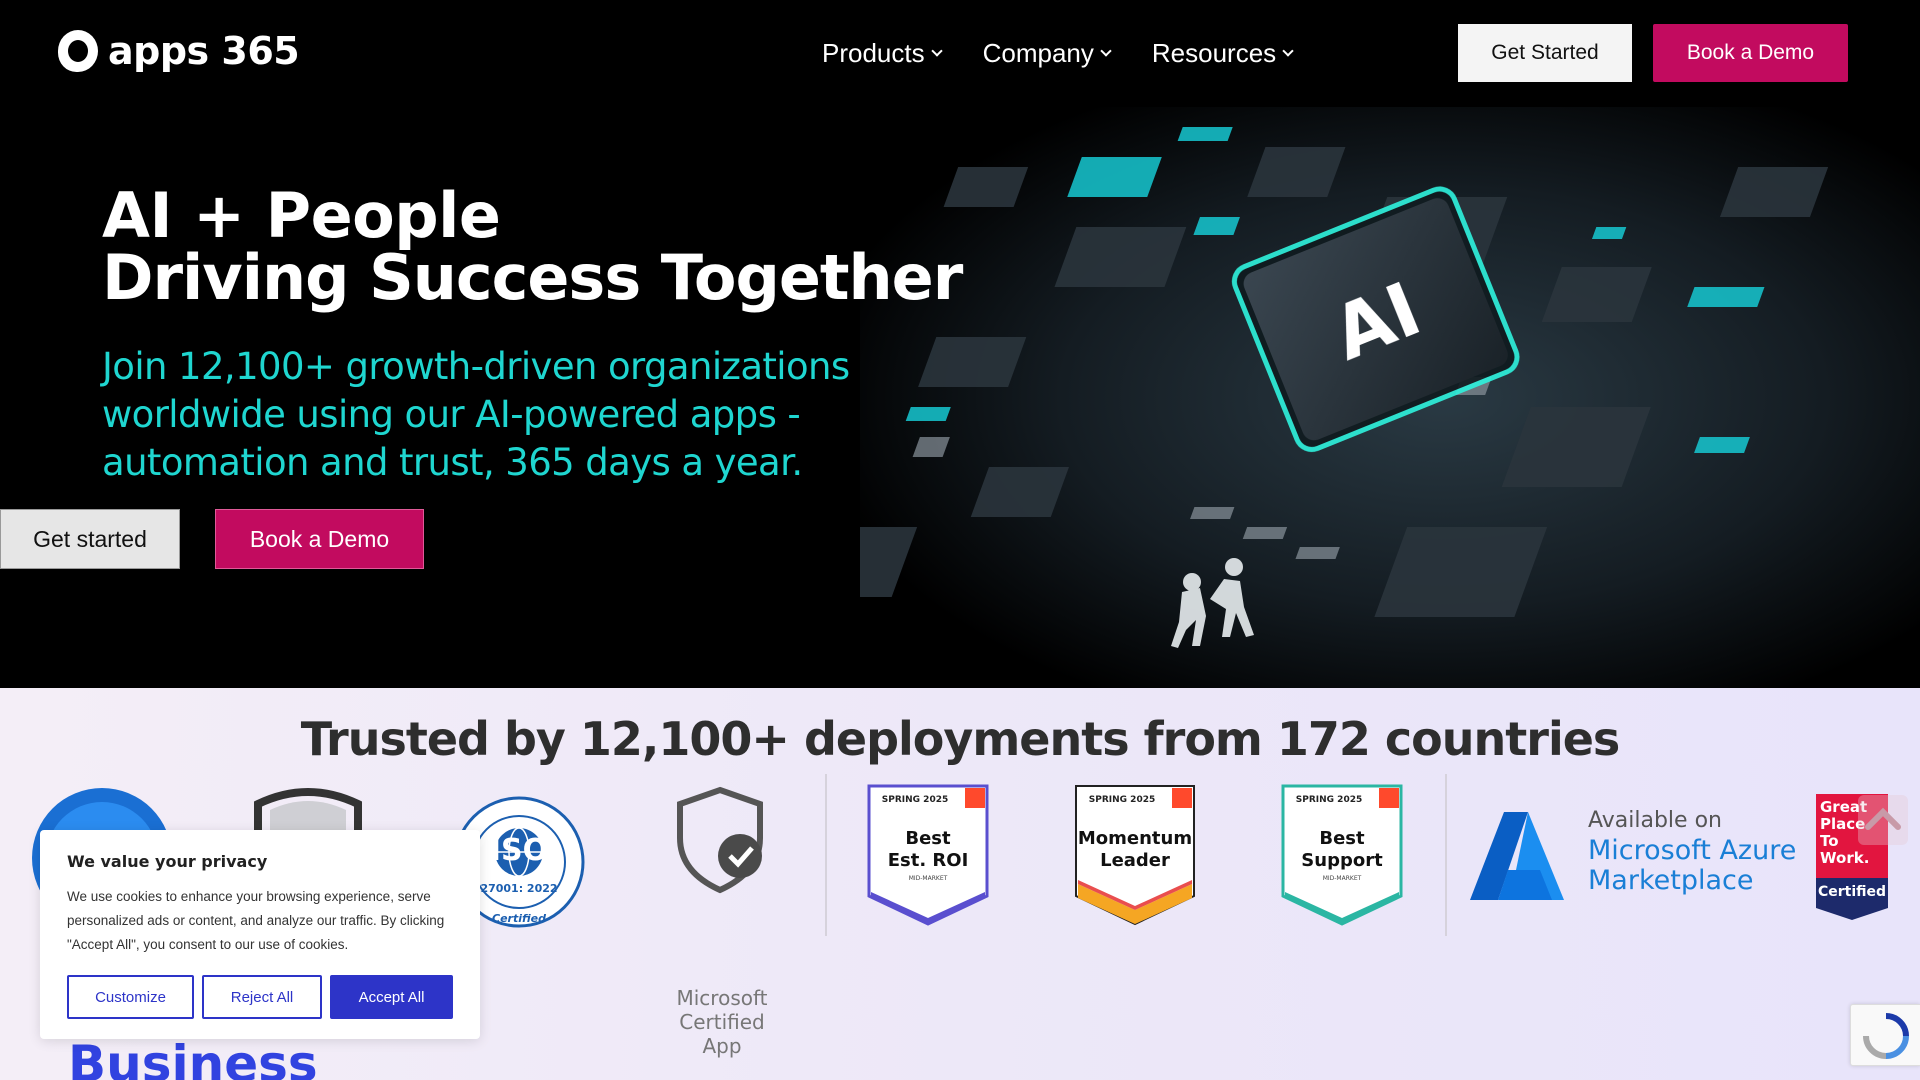 The height and width of the screenshot is (1080, 1920). Describe the element at coordinates (1342, 860) in the screenshot. I see `g2-line2: Support` at that location.